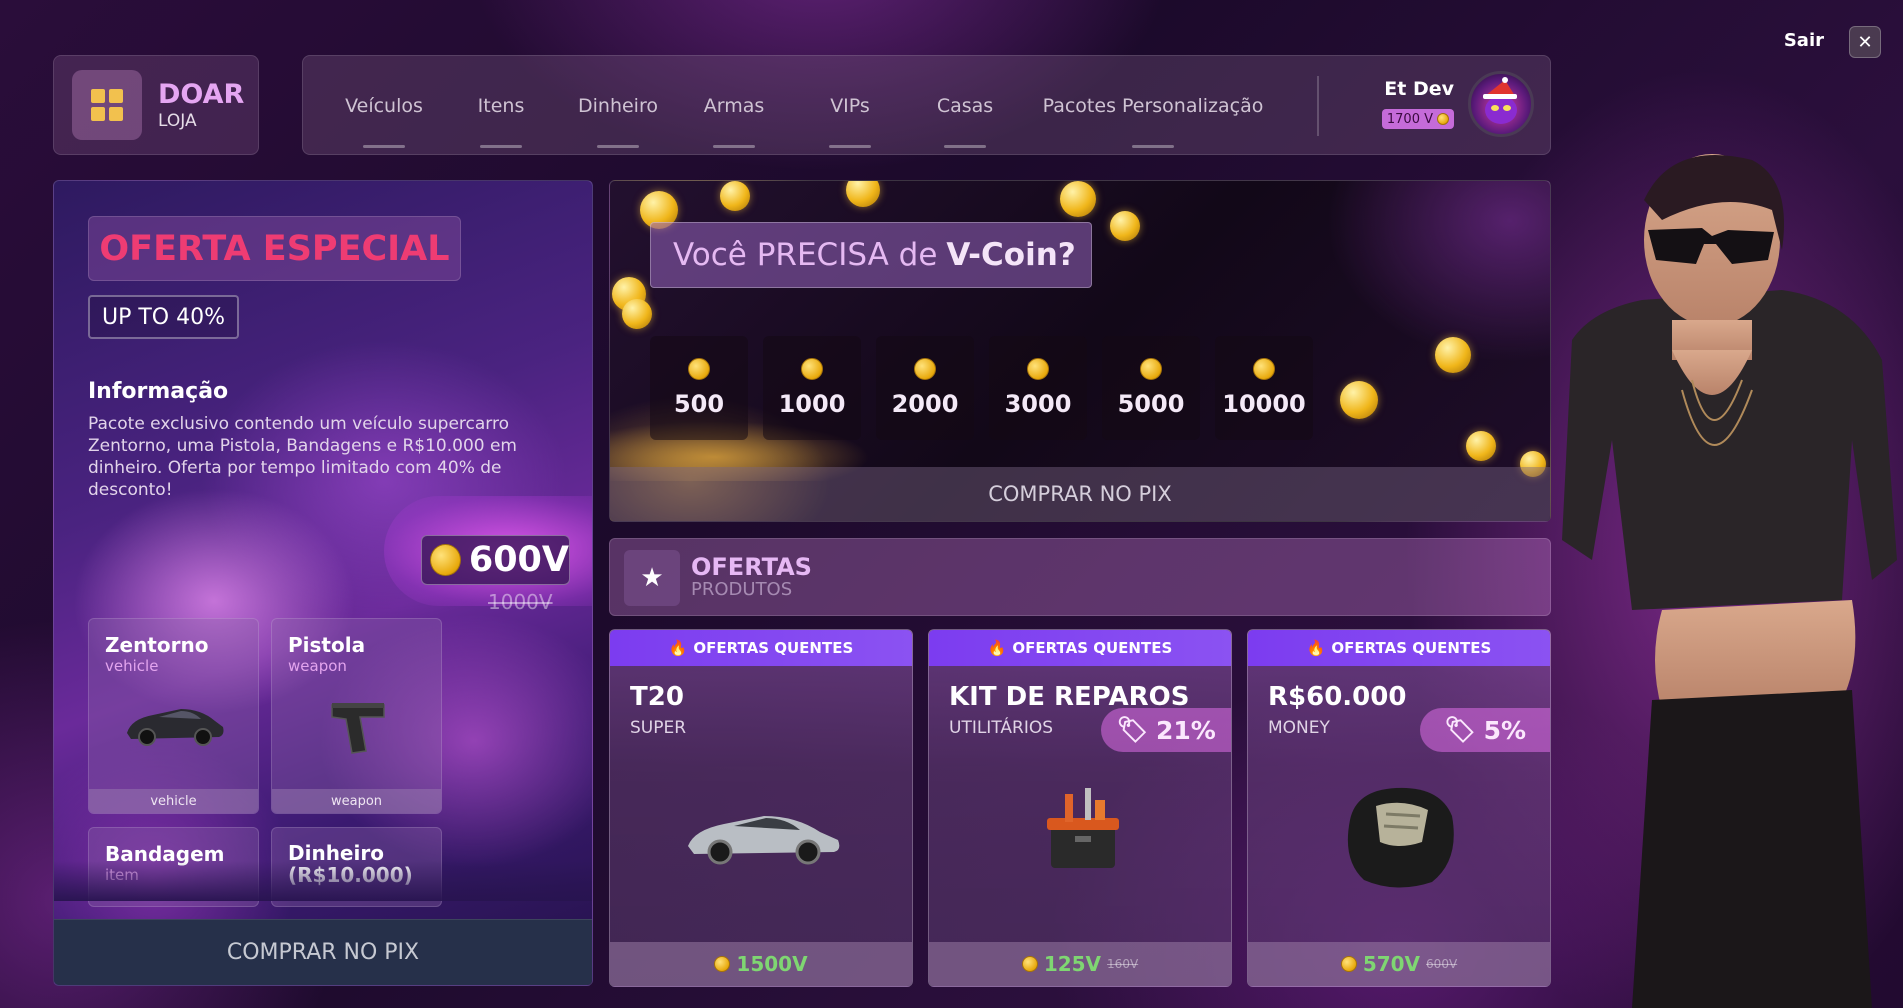 The image size is (1903, 1008). I want to click on package-item-footer: vehicle, so click(173, 801).